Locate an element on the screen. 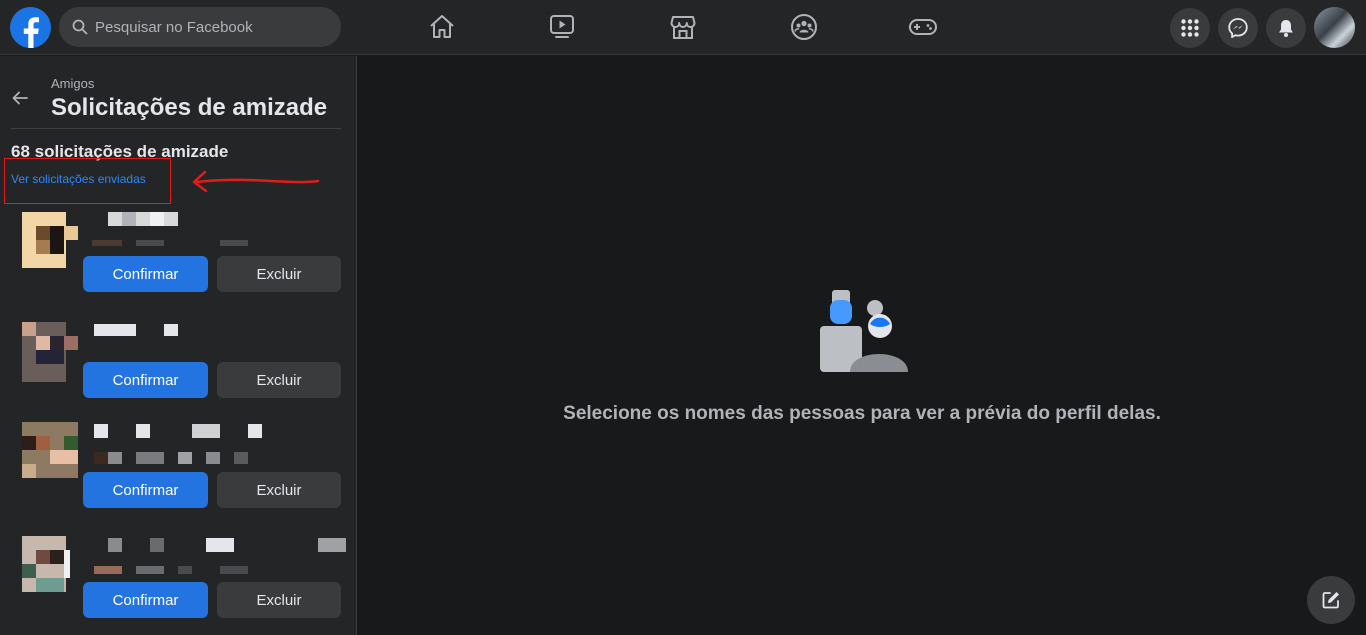 The width and height of the screenshot is (1366, 635). marketplace-icon is located at coordinates (683, 27).